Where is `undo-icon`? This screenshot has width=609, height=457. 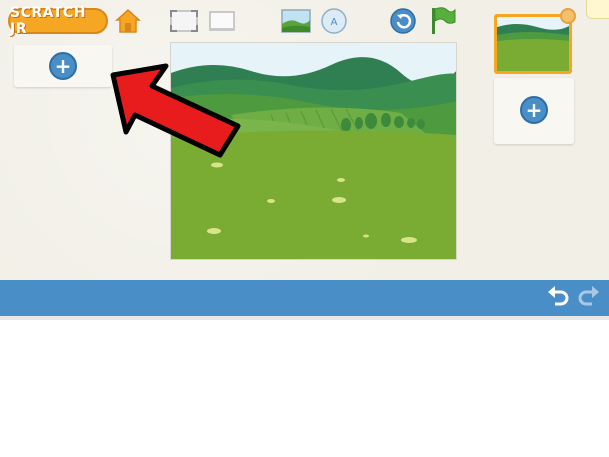
undo-icon is located at coordinates (558, 296).